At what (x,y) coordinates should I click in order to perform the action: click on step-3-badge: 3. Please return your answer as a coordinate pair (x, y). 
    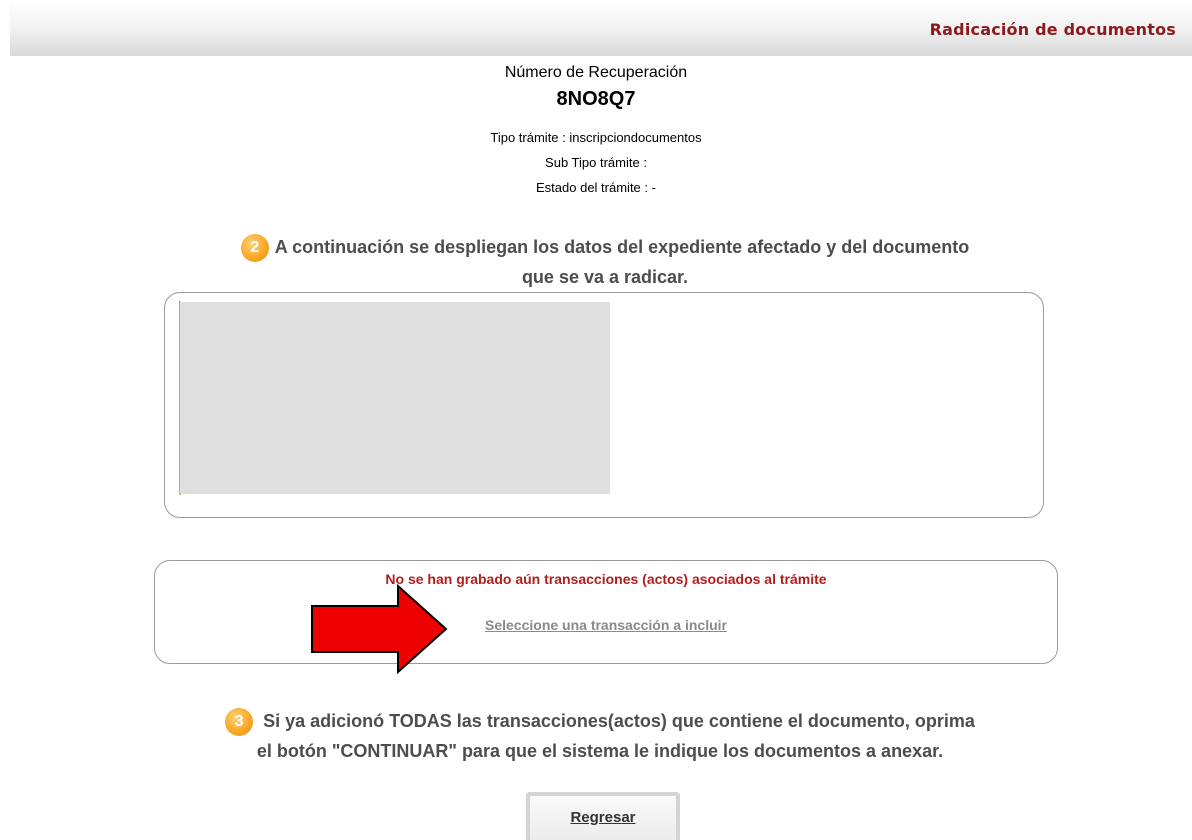
    Looking at the image, I should click on (239, 722).